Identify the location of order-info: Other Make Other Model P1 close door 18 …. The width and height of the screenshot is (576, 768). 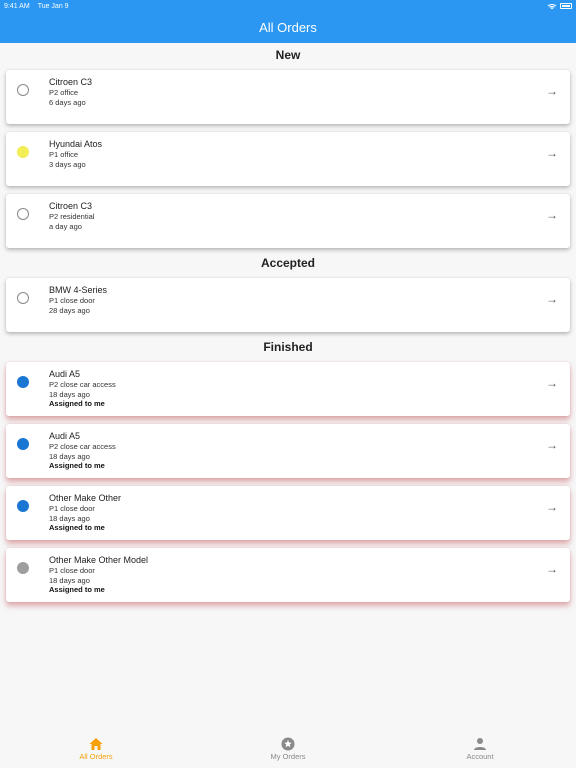
(98, 574).